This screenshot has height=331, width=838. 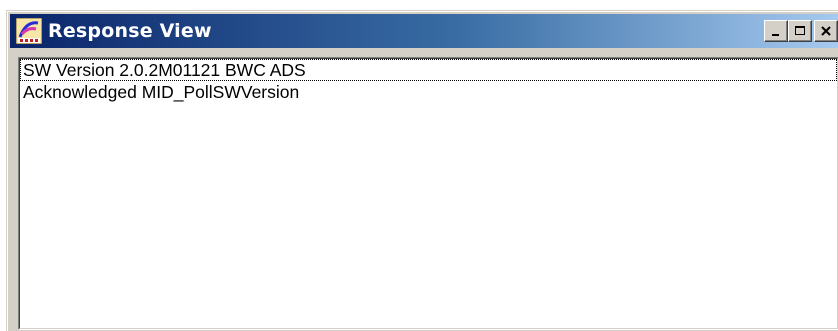 I want to click on maximize-button, so click(x=800, y=31).